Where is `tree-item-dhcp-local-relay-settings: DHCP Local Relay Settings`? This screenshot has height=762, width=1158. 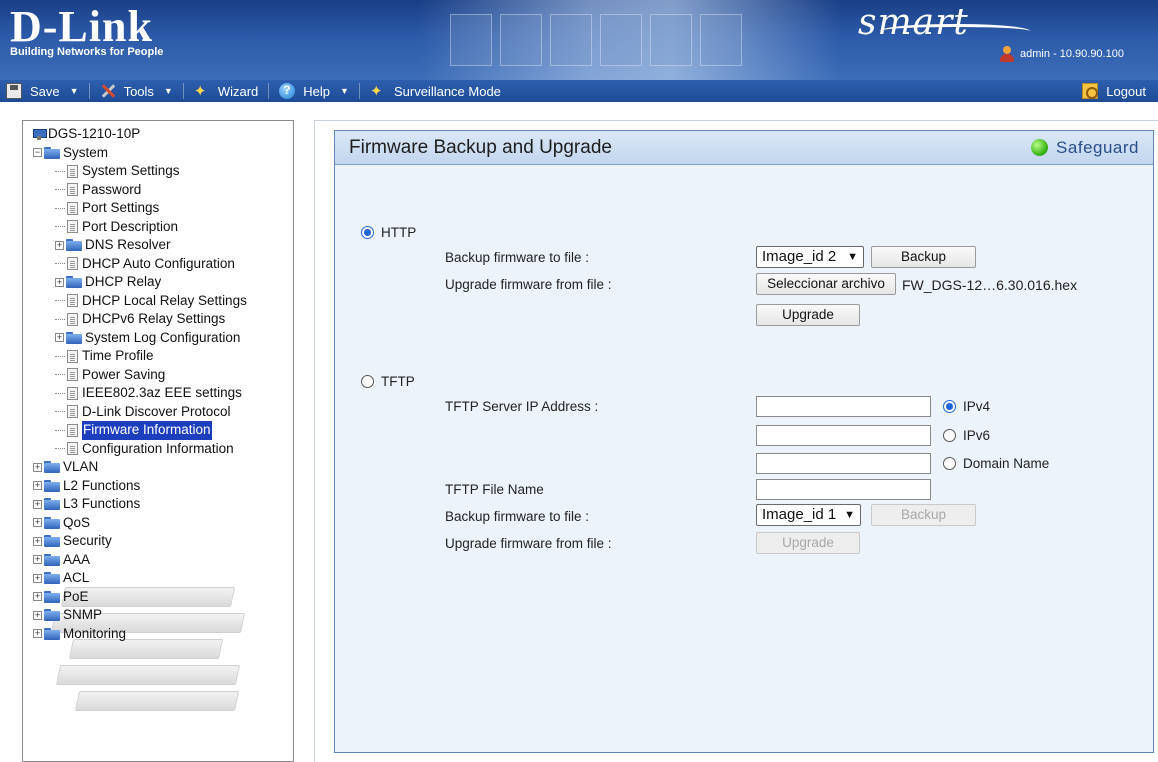
tree-item-dhcp-local-relay-settings: DHCP Local Relay Settings is located at coordinates (140, 301).